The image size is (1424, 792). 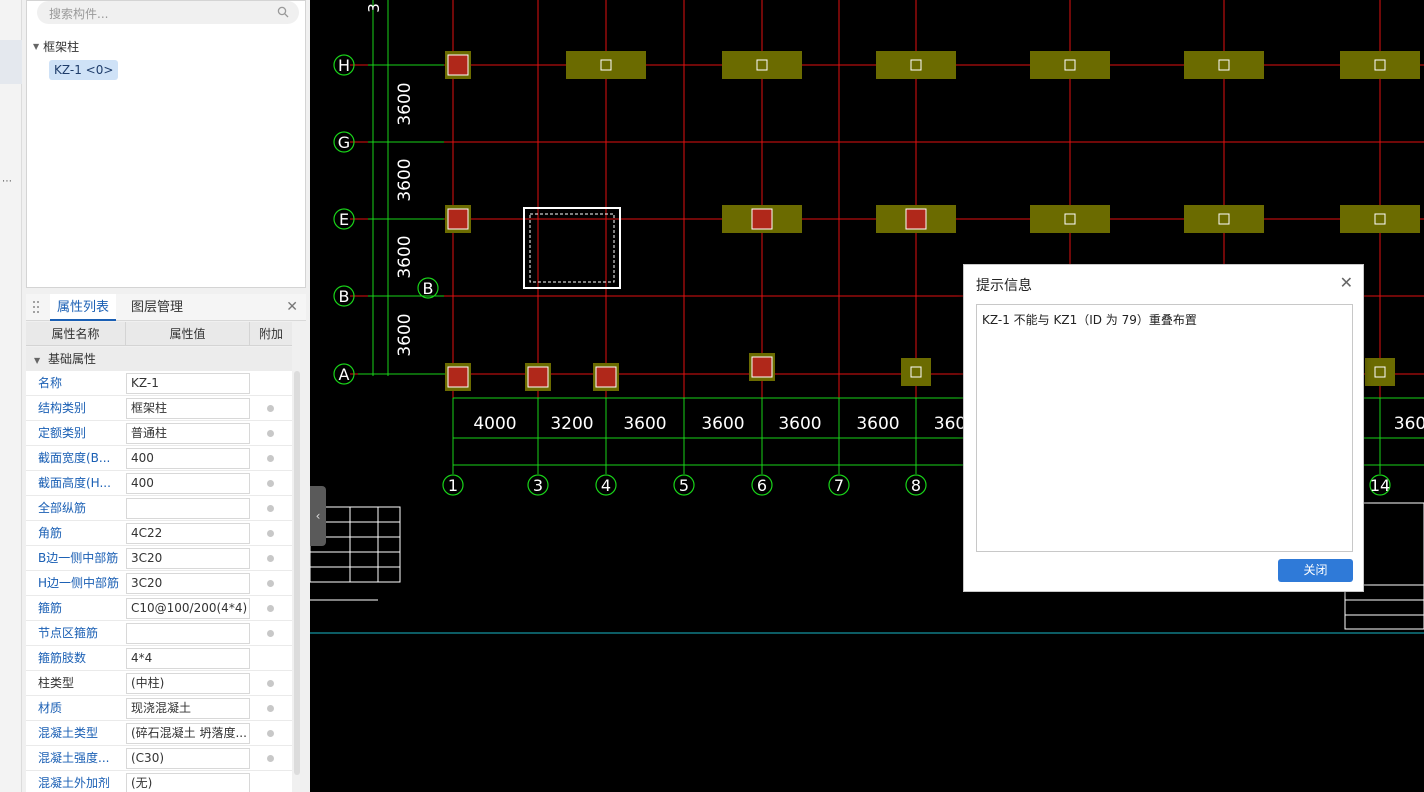 What do you see at coordinates (159, 334) in the screenshot?
I see `property-table-header: 属性名称 属性值 附加` at bounding box center [159, 334].